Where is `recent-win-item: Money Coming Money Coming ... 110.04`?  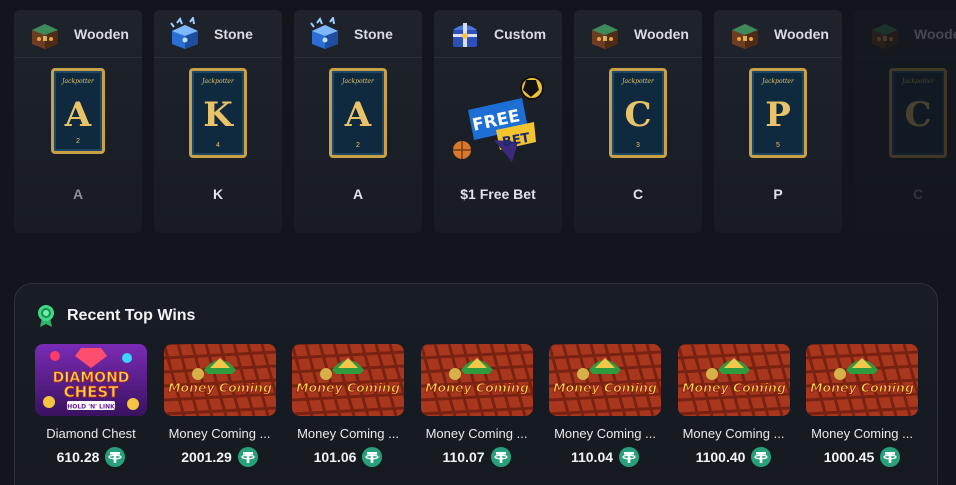 recent-win-item: Money Coming Money Coming ... 110.04 is located at coordinates (605, 405).